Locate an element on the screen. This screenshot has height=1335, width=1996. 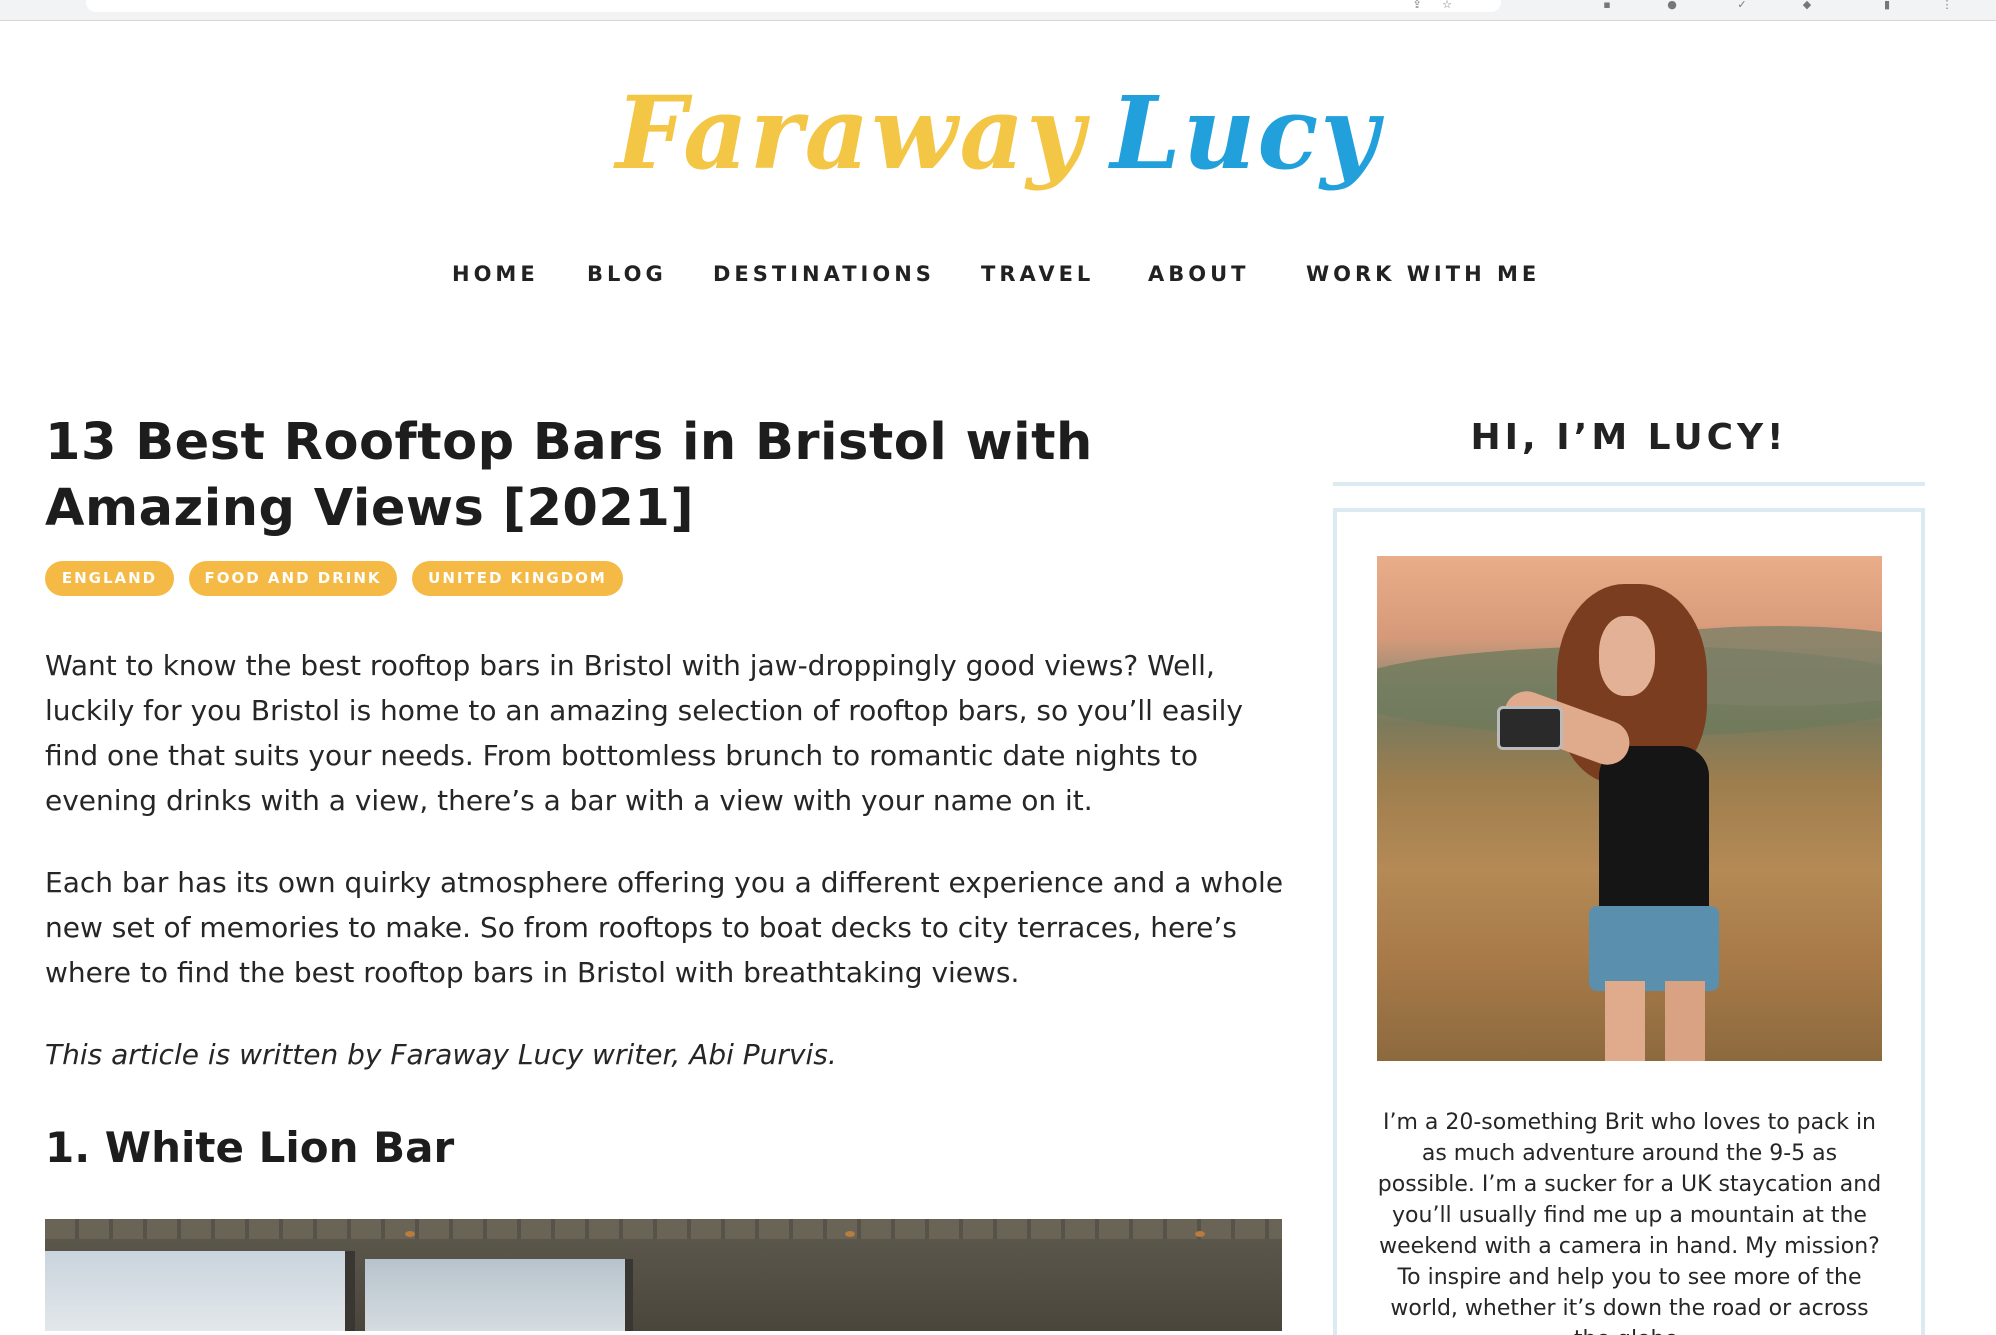
extensions-icon: ▮ is located at coordinates (1887, 5).